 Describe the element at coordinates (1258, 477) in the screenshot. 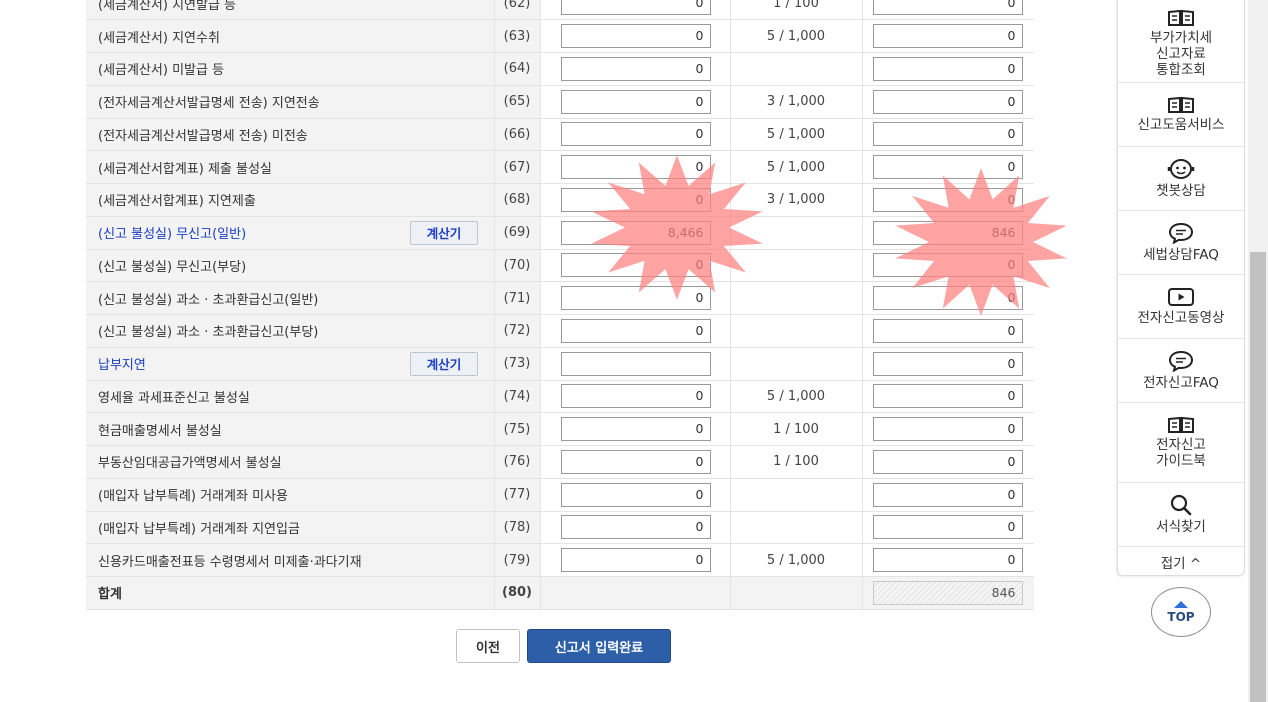

I see `scrollbar-thumb` at that location.